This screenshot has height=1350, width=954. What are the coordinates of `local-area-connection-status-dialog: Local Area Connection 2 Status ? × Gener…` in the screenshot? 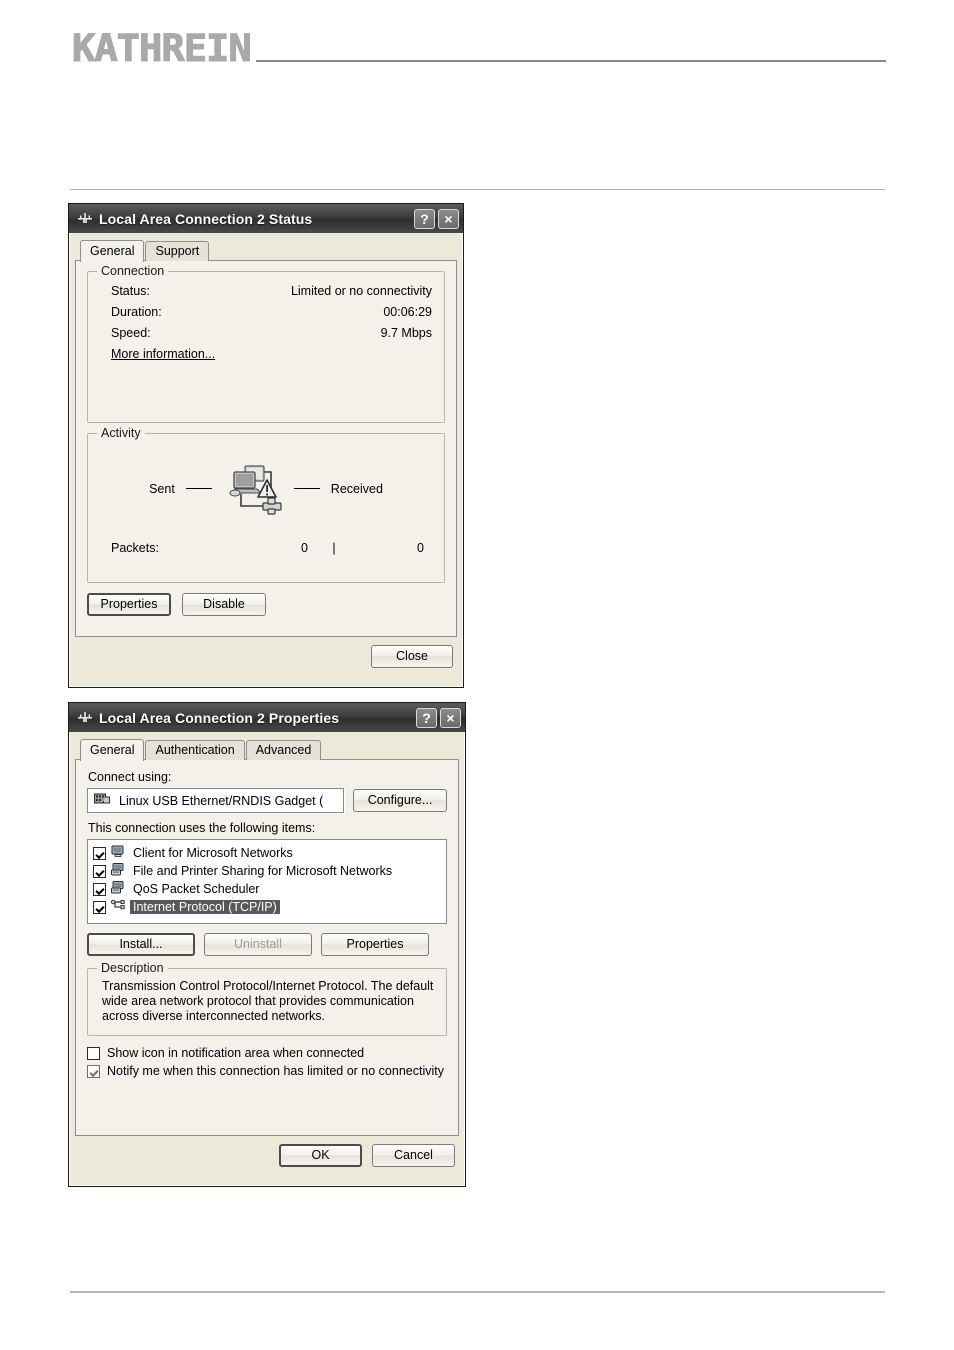 It's located at (266, 445).